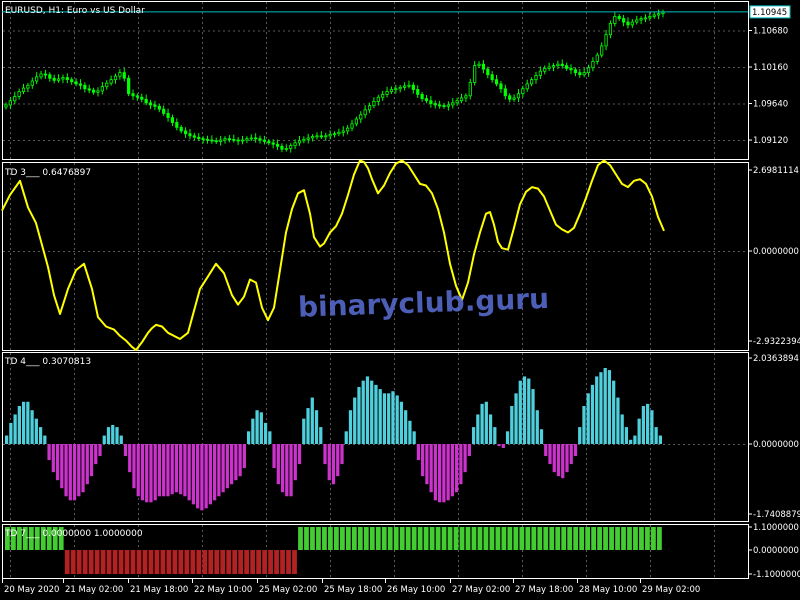 This screenshot has width=800, height=600. I want to click on td4-ytick-0: 2.0363894, so click(776, 359).